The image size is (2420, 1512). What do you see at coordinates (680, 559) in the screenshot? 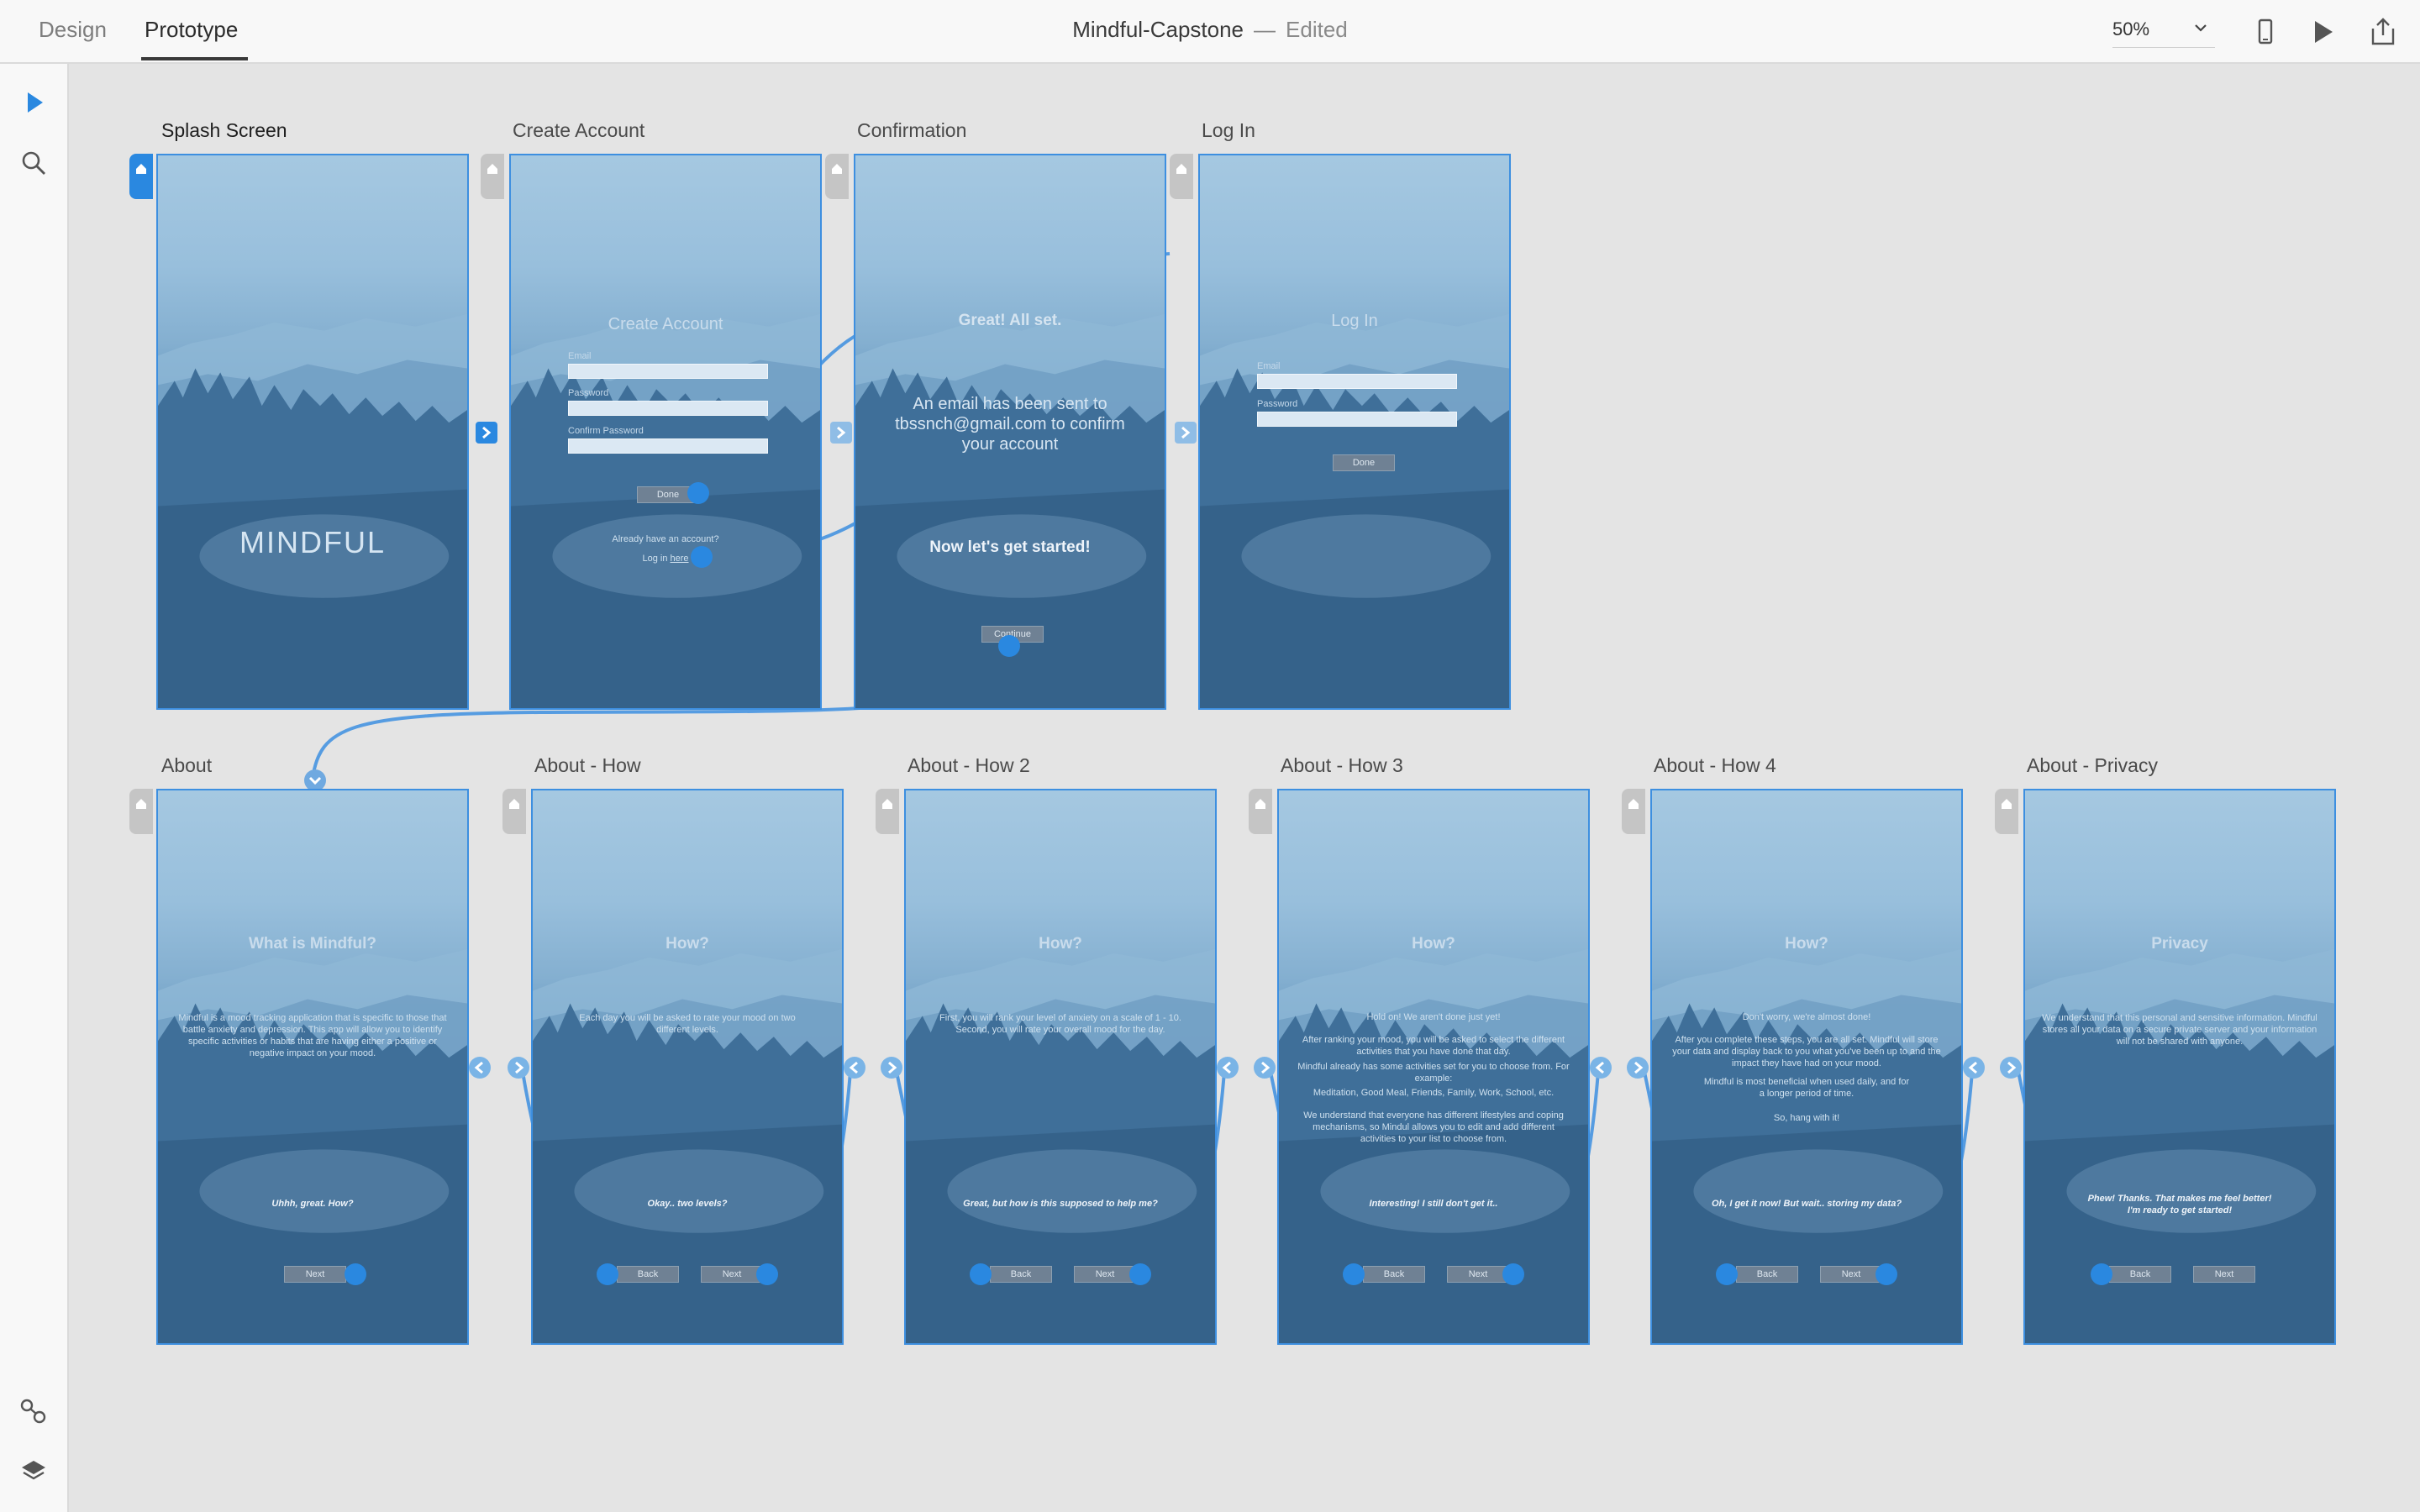
I see `login-here-link: here` at bounding box center [680, 559].